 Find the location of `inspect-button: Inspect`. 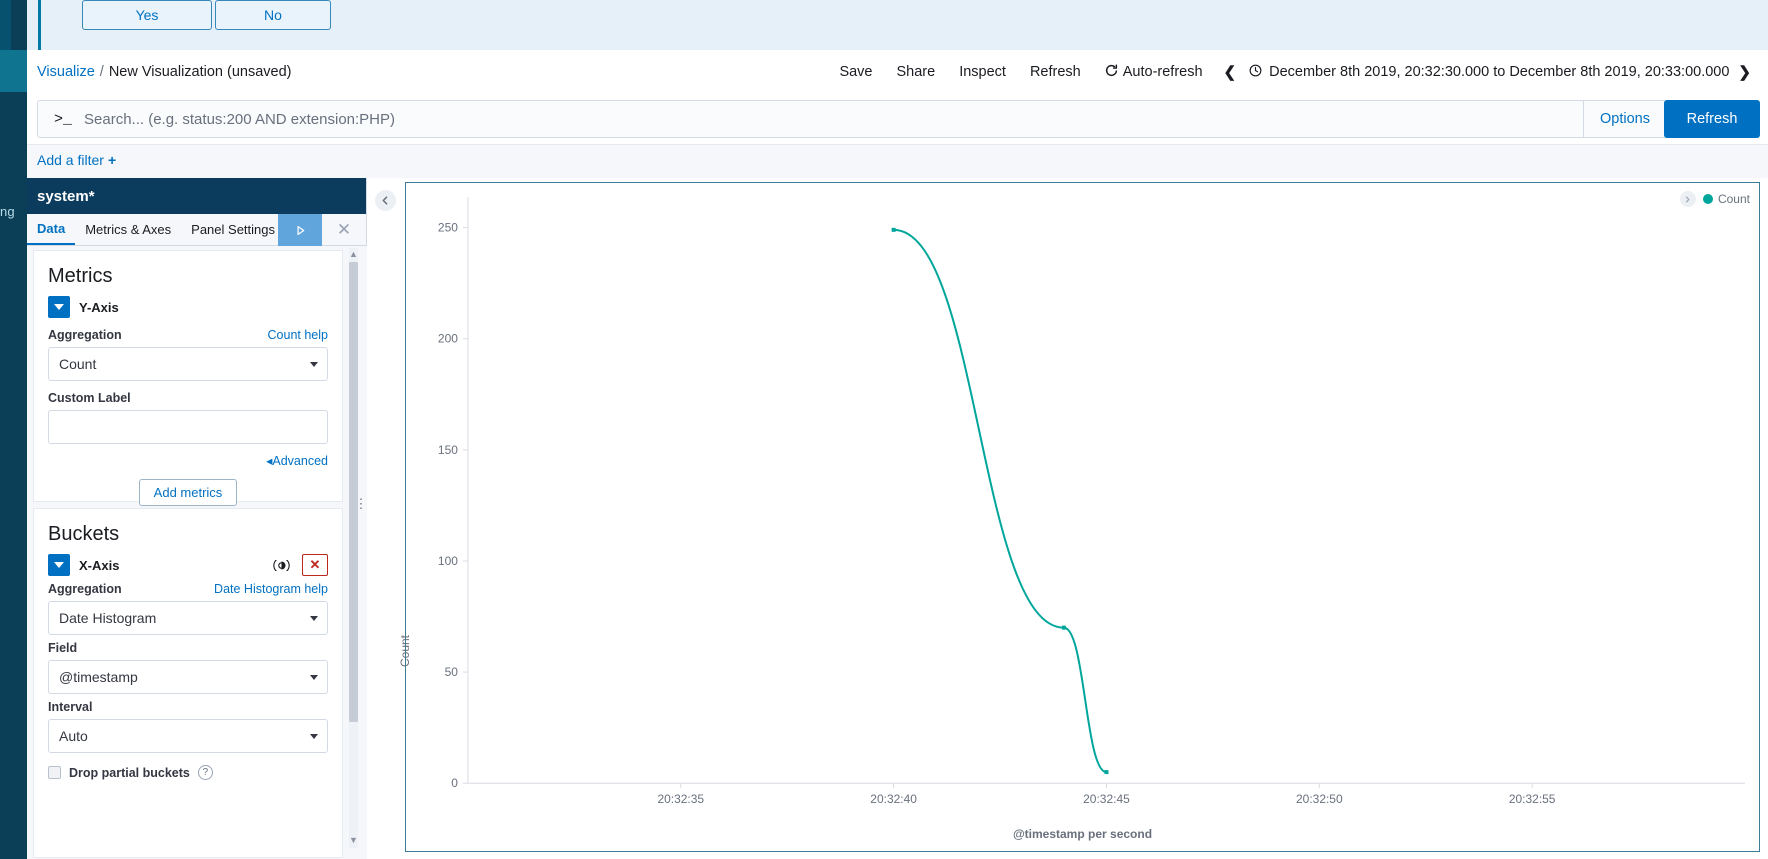

inspect-button: Inspect is located at coordinates (982, 72).